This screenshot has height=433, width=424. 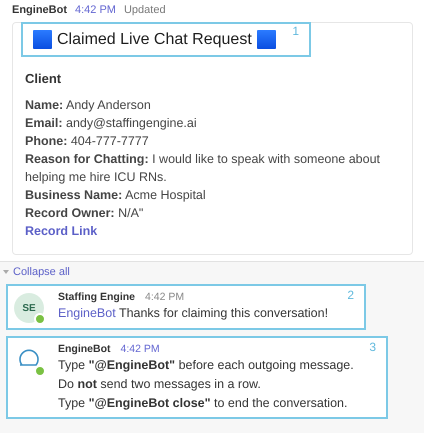 What do you see at coordinates (96, 297) in the screenshot?
I see `sender-name: Staffing Engine` at bounding box center [96, 297].